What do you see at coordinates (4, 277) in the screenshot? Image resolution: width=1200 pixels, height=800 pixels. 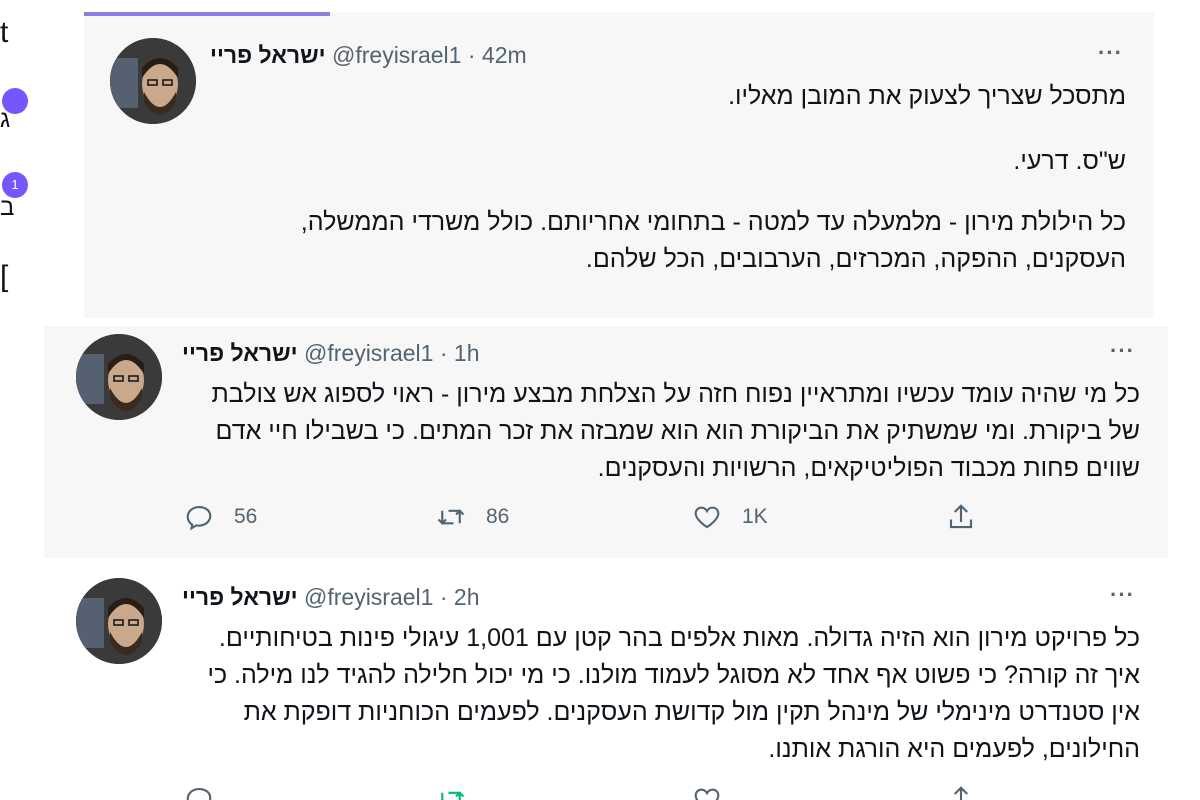 I see `nav-icon-partial: [` at bounding box center [4, 277].